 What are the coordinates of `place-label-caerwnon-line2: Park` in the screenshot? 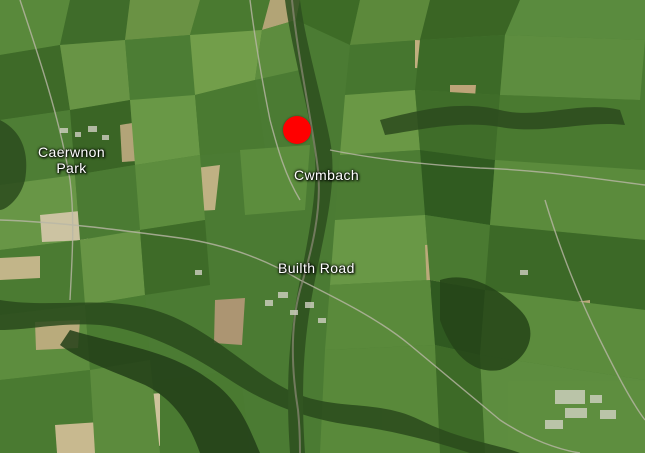 It's located at (71, 168).